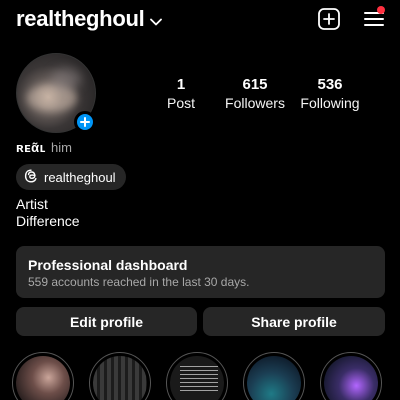  Describe the element at coordinates (255, 103) in the screenshot. I see `followers-label: Followers` at that location.